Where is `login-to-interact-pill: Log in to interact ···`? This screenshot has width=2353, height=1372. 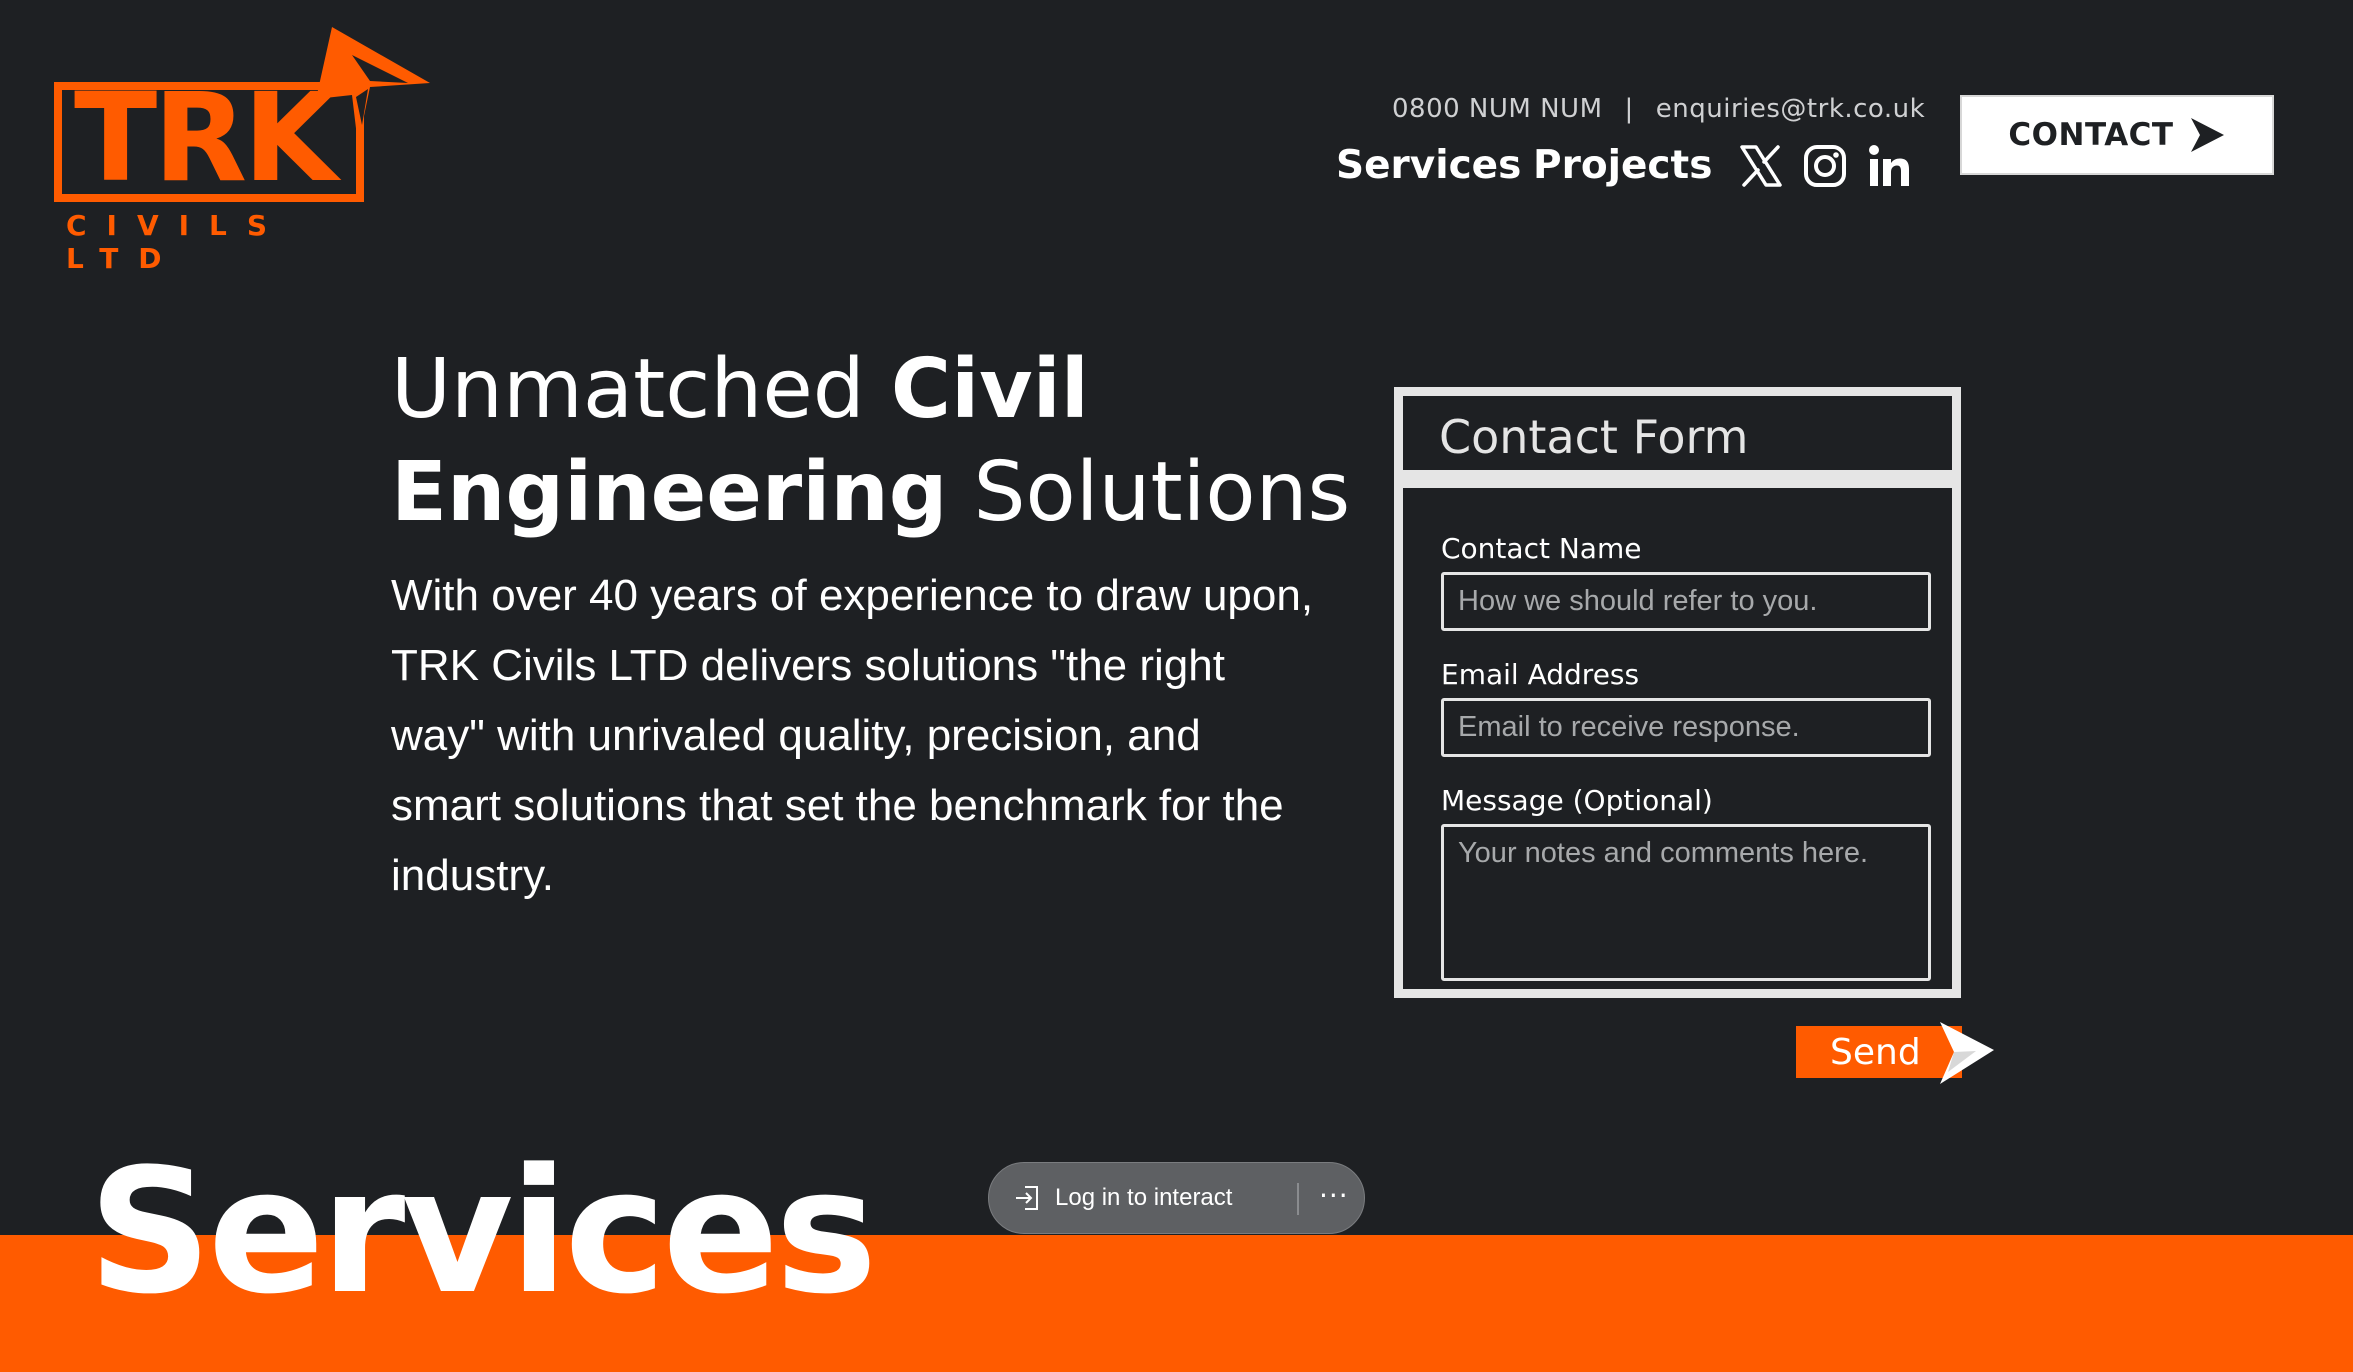
login-to-interact-pill: Log in to interact ··· is located at coordinates (1176, 1198).